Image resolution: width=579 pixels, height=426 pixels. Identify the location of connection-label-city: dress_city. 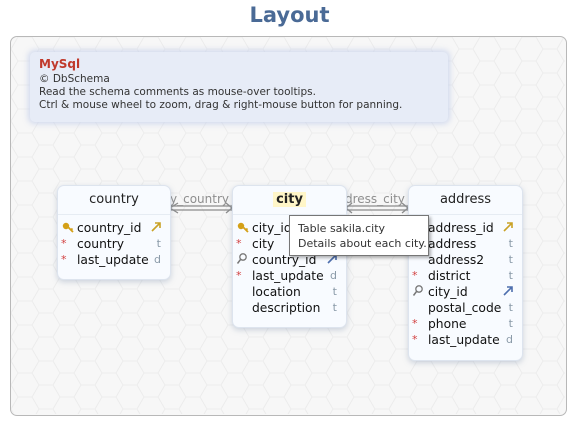
(375, 199).